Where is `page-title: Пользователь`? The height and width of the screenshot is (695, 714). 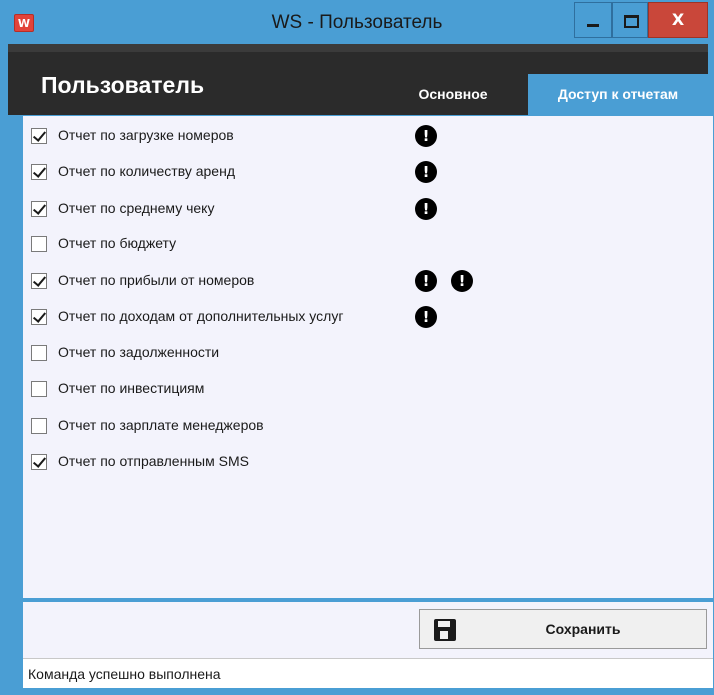
page-title: Пользователь is located at coordinates (123, 85).